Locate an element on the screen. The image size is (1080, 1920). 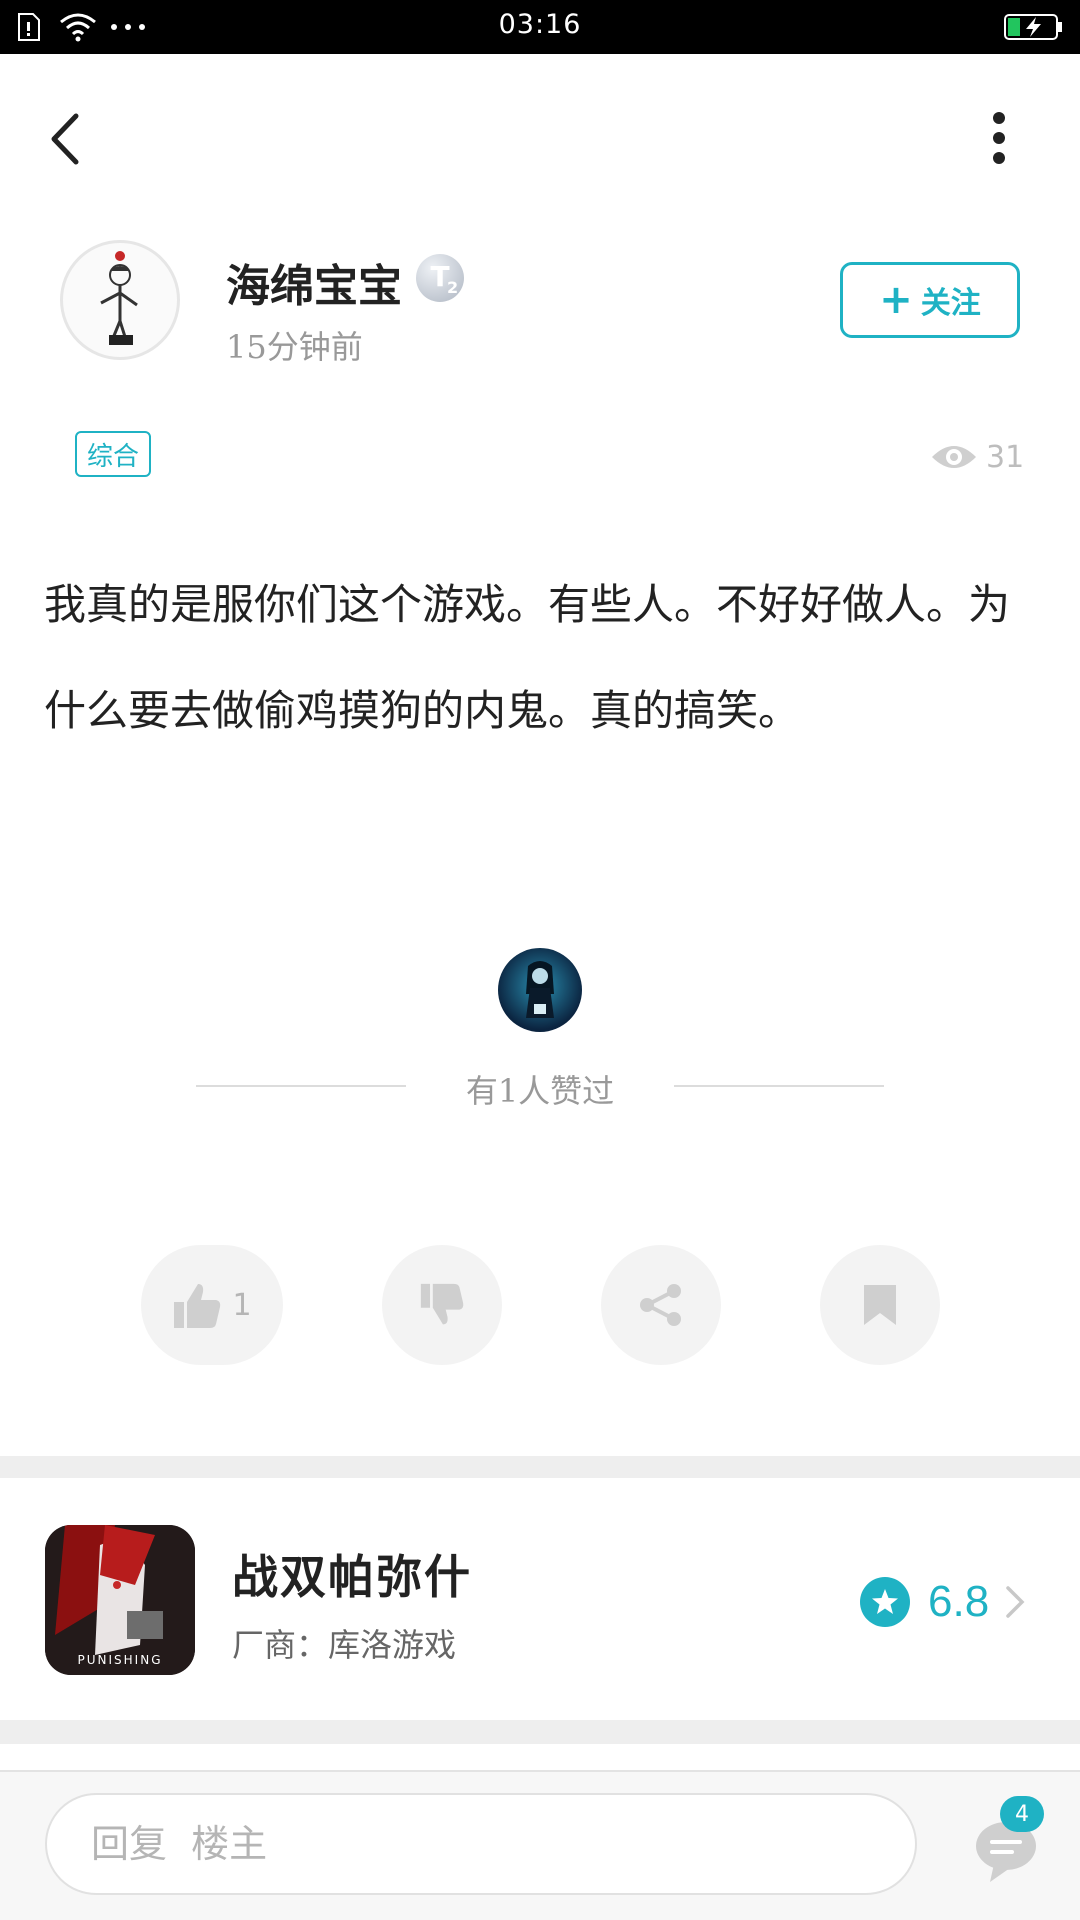
avatar-image is located at coordinates (119, 298).